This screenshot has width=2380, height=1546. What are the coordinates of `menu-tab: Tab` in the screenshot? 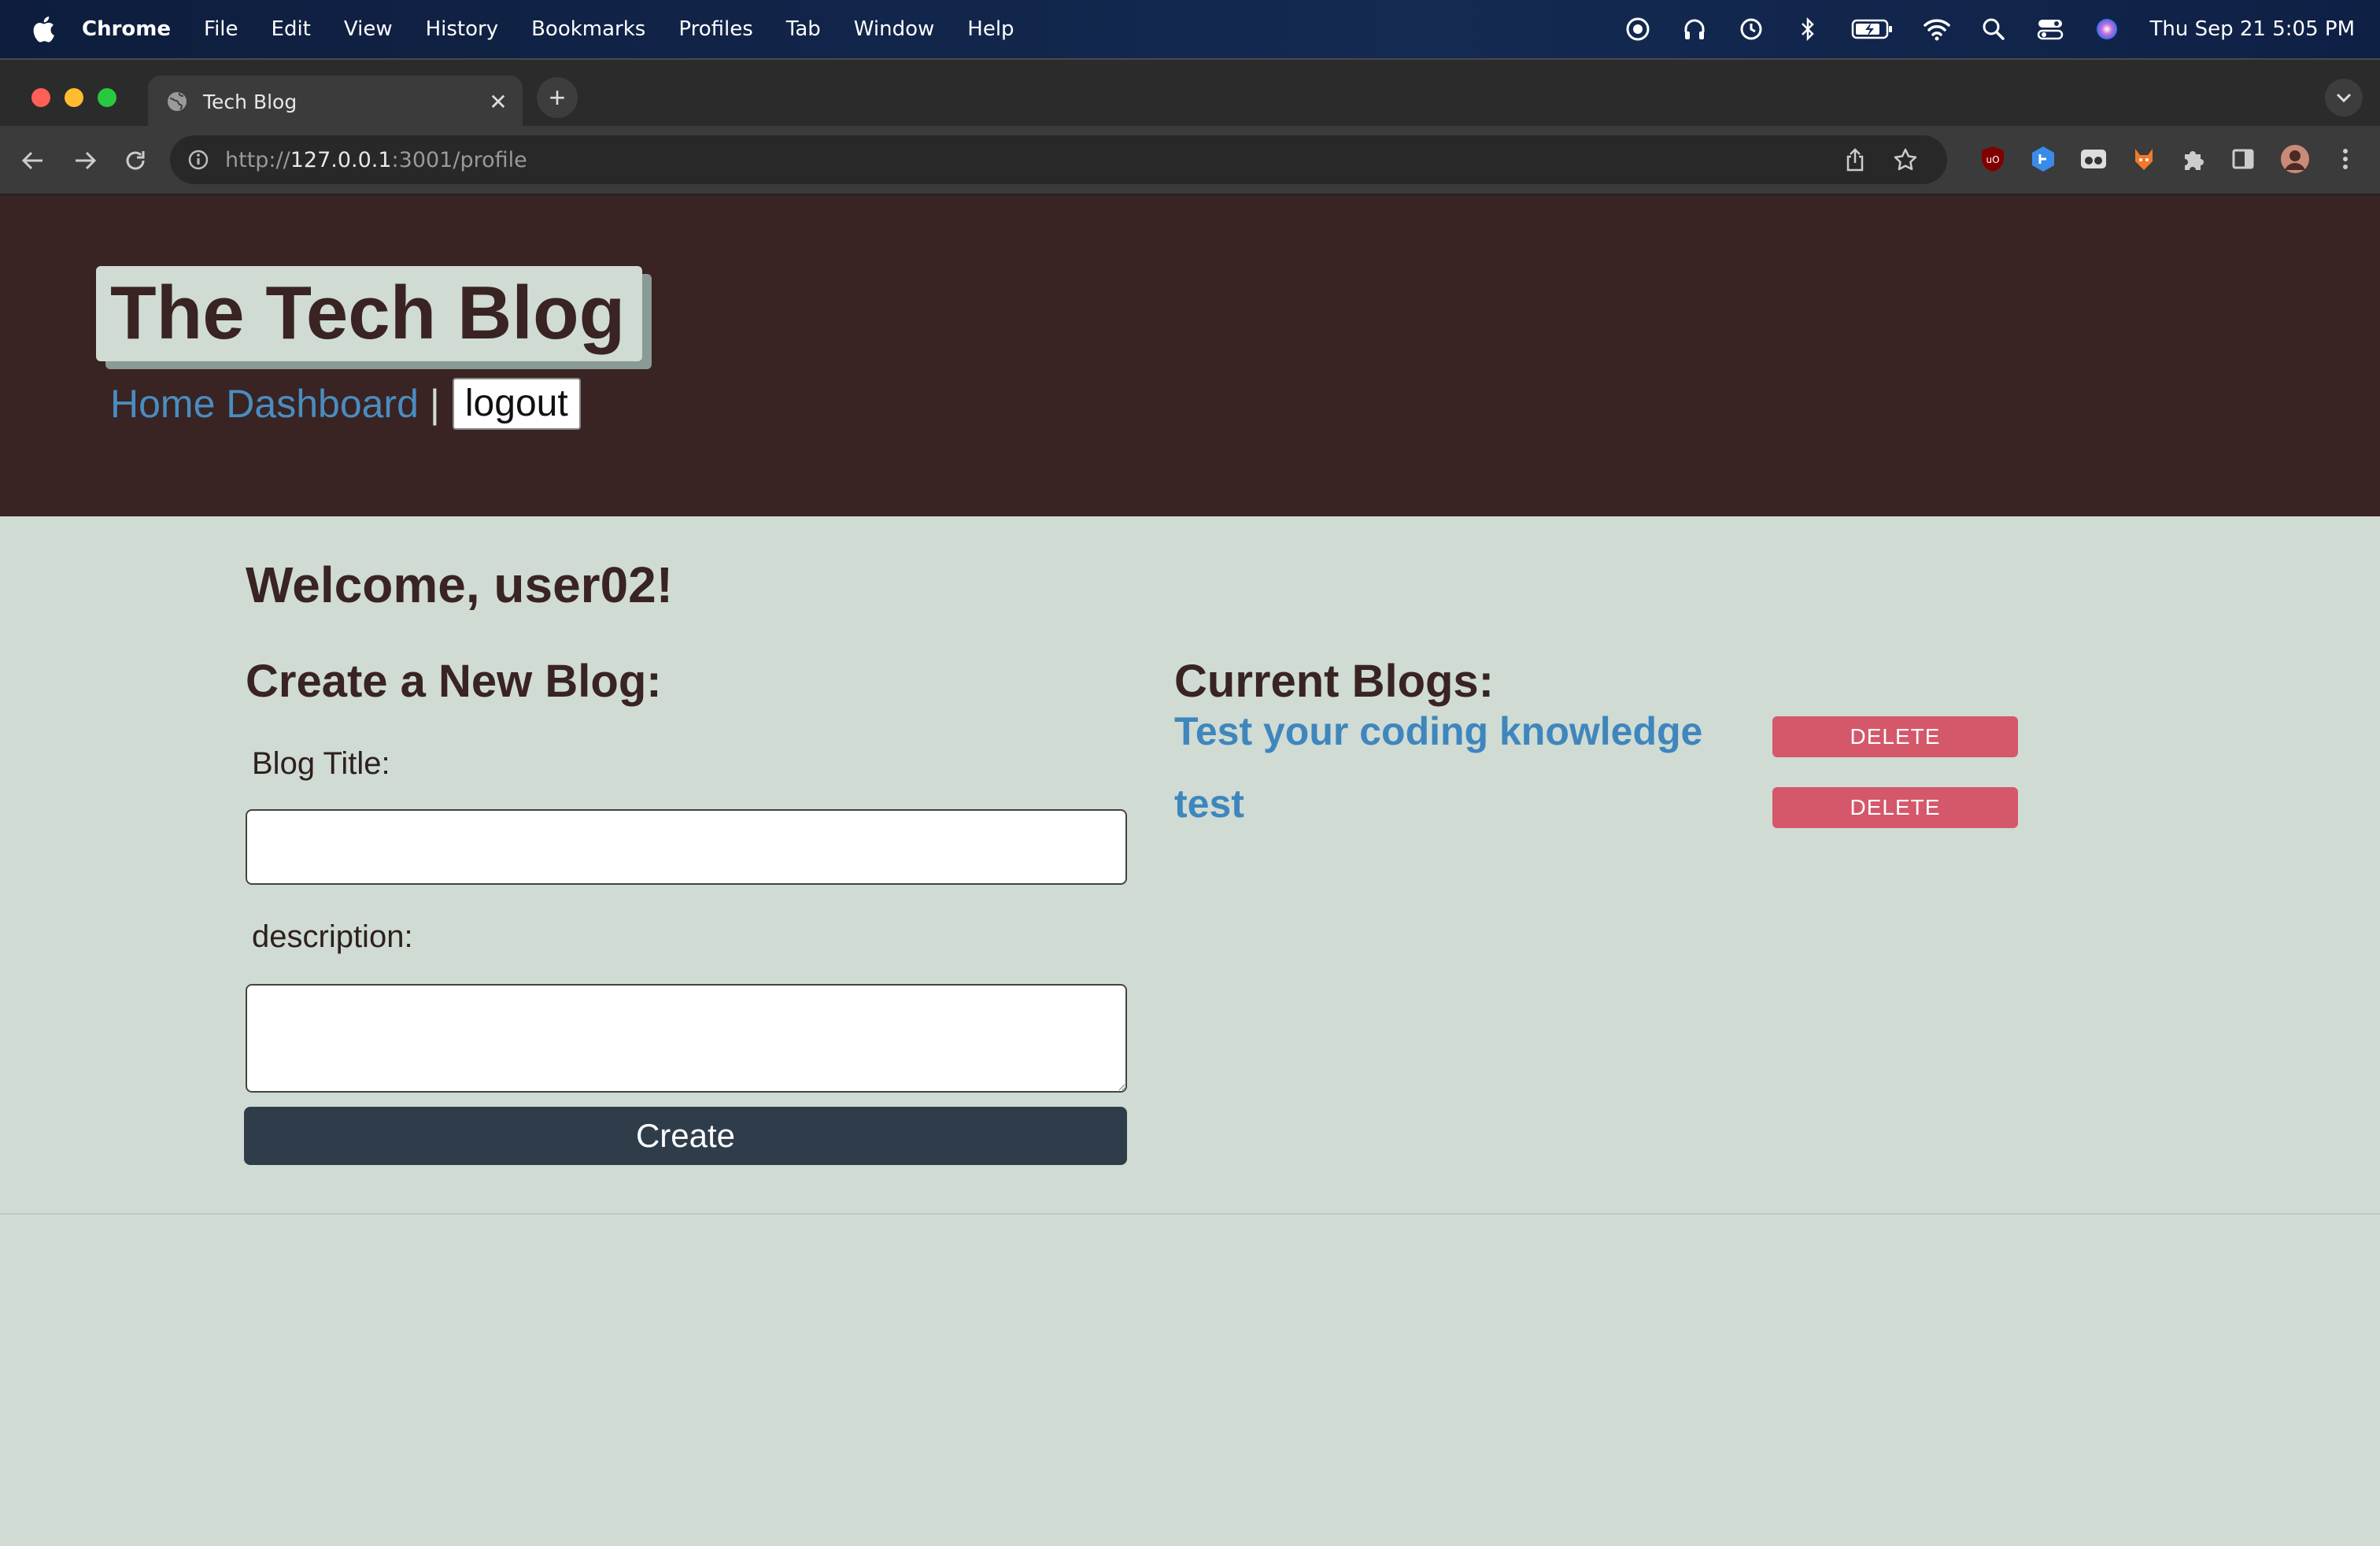 It's located at (803, 29).